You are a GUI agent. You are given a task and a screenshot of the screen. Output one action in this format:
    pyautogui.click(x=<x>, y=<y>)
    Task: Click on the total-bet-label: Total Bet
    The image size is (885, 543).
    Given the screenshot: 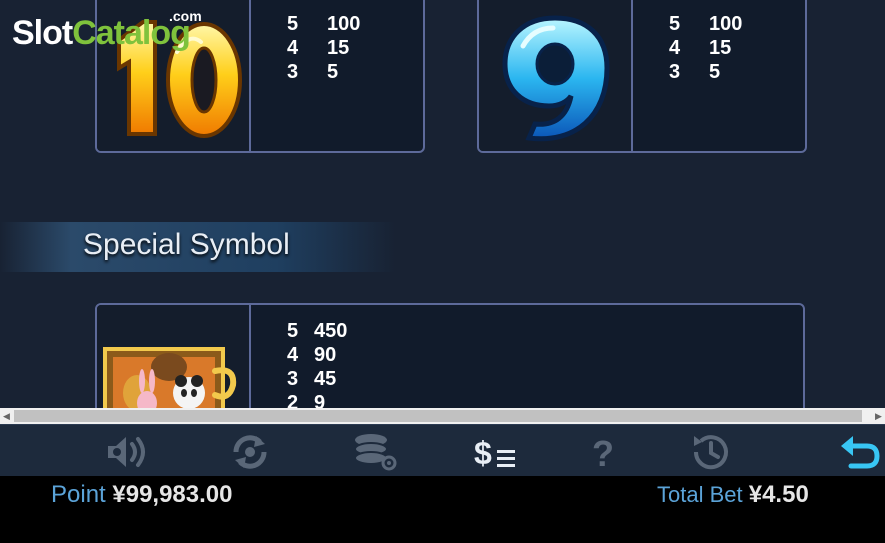 What is the action you would take?
    pyautogui.click(x=700, y=494)
    